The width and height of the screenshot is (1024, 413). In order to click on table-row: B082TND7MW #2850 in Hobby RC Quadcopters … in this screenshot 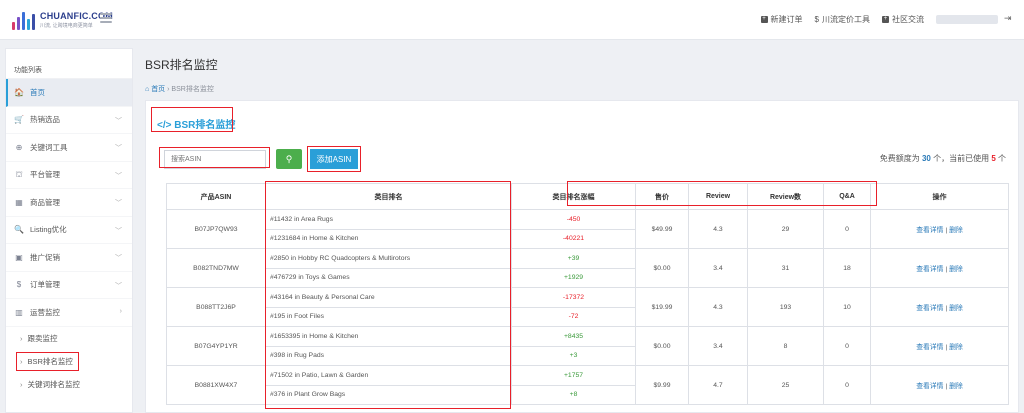, I will do `click(587, 268)`.